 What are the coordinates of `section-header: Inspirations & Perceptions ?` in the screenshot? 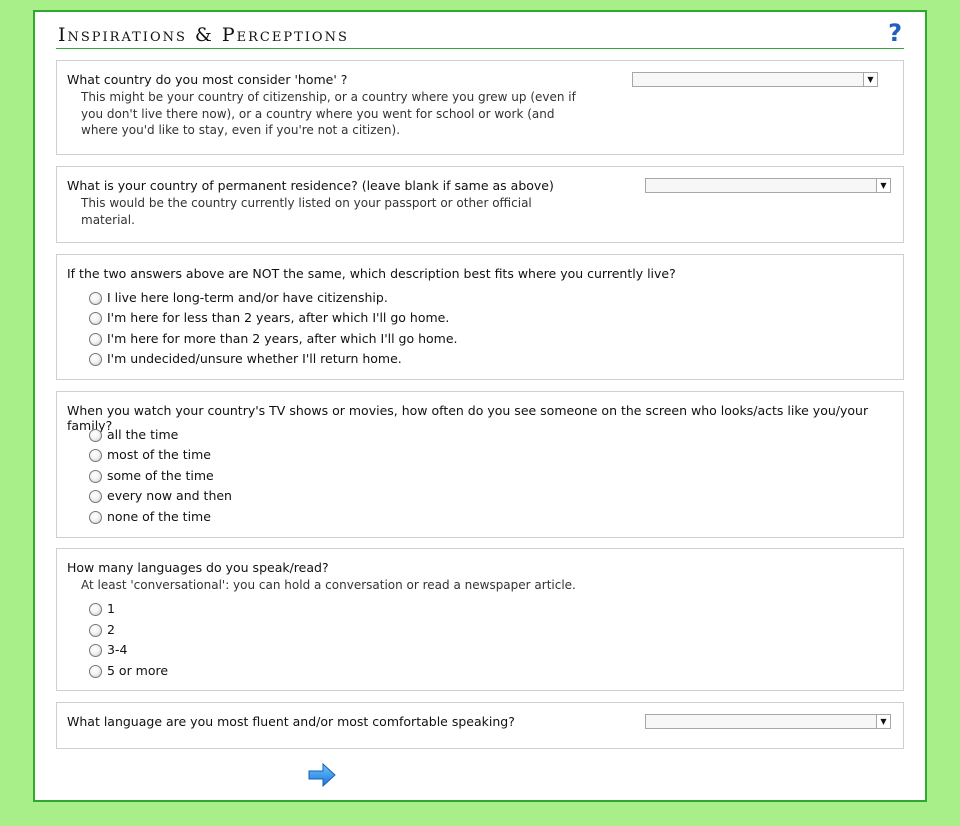 It's located at (480, 34).